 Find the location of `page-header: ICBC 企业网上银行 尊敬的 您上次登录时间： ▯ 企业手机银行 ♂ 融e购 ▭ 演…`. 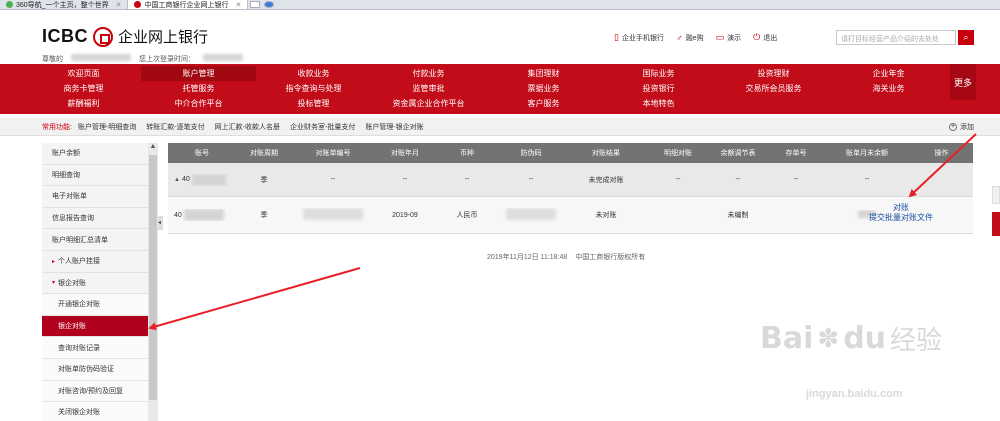

page-header: ICBC 企业网上银行 尊敬的 您上次登录时间： ▯ 企业手机银行 ♂ 融e购 ▭ 演… is located at coordinates (500, 37).